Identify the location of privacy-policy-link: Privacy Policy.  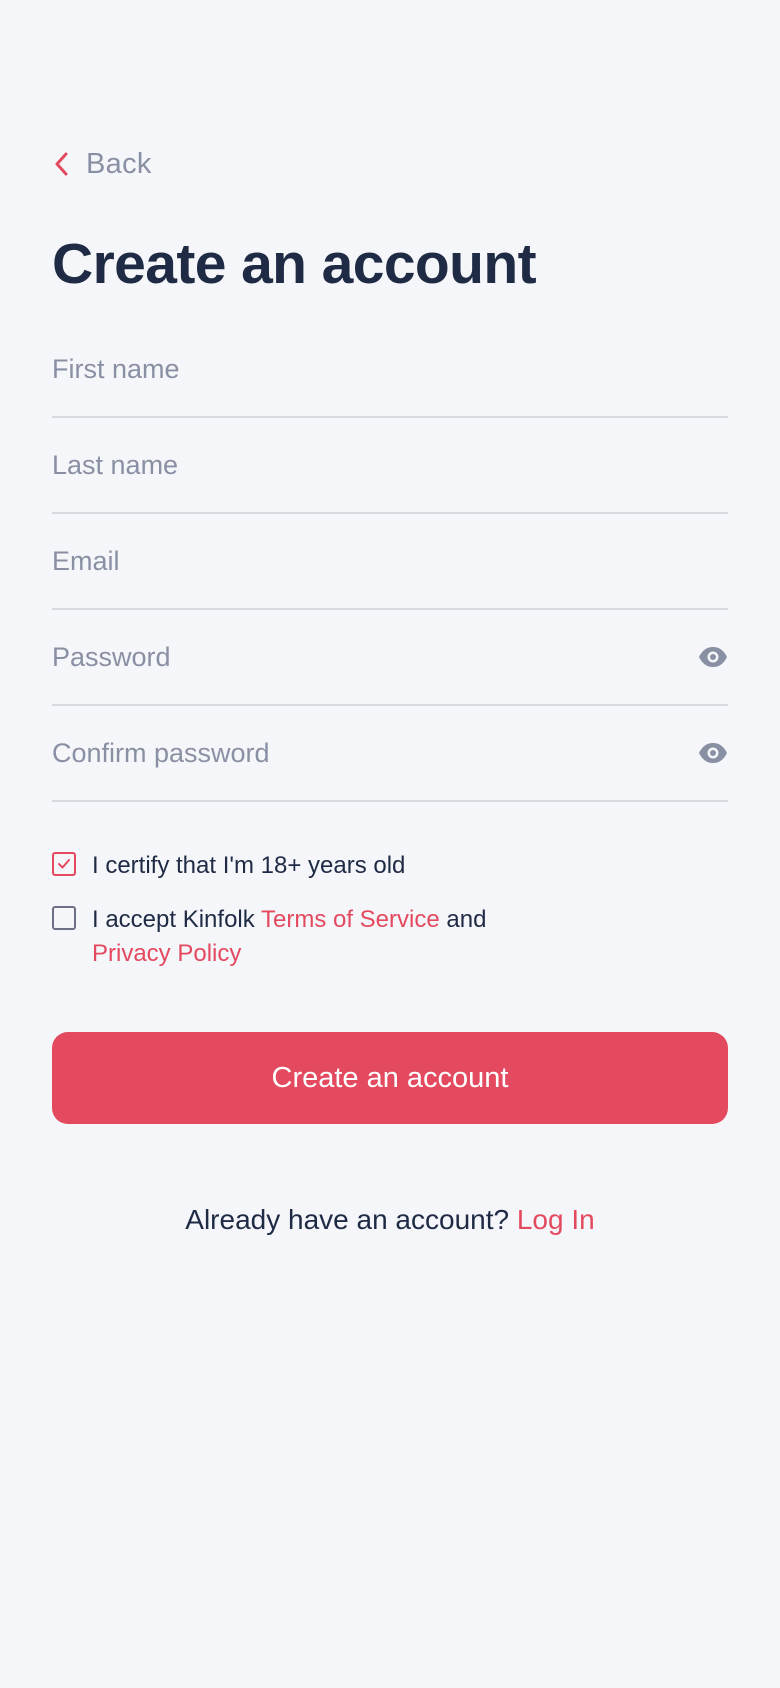
(166, 953).